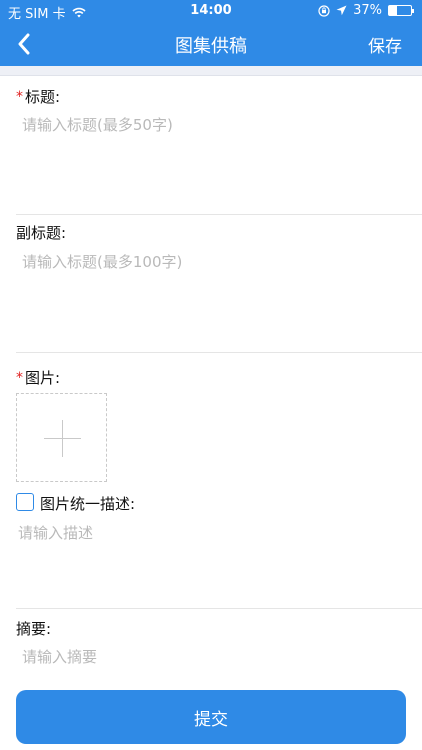  I want to click on unified-description-label: 图片统一描述:, so click(88, 504).